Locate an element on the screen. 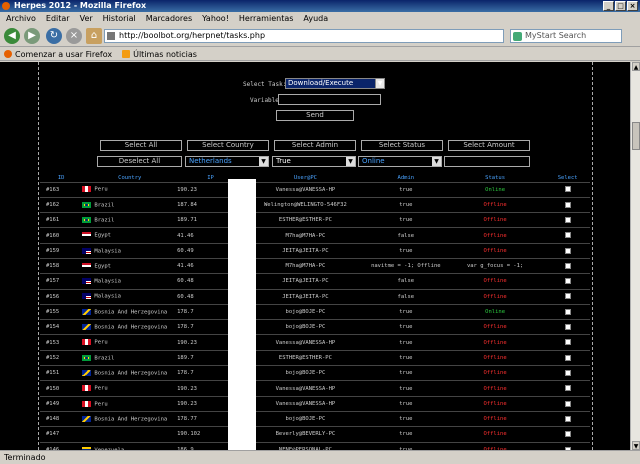 The width and height of the screenshot is (640, 464). task-select: Download/Execute ▼ is located at coordinates (335, 83).